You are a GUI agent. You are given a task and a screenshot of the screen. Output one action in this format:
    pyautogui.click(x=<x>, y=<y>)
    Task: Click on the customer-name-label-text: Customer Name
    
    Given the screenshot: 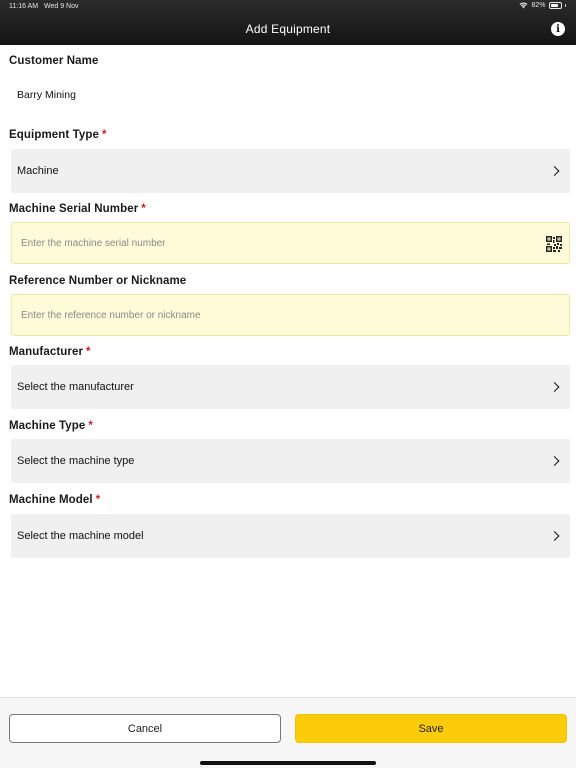 What is the action you would take?
    pyautogui.click(x=54, y=61)
    